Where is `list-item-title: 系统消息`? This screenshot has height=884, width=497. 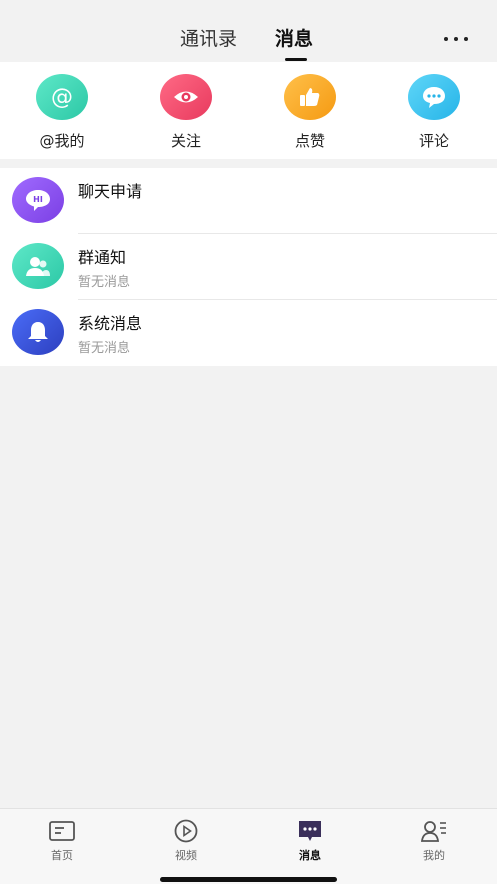 list-item-title: 系统消息 is located at coordinates (110, 323).